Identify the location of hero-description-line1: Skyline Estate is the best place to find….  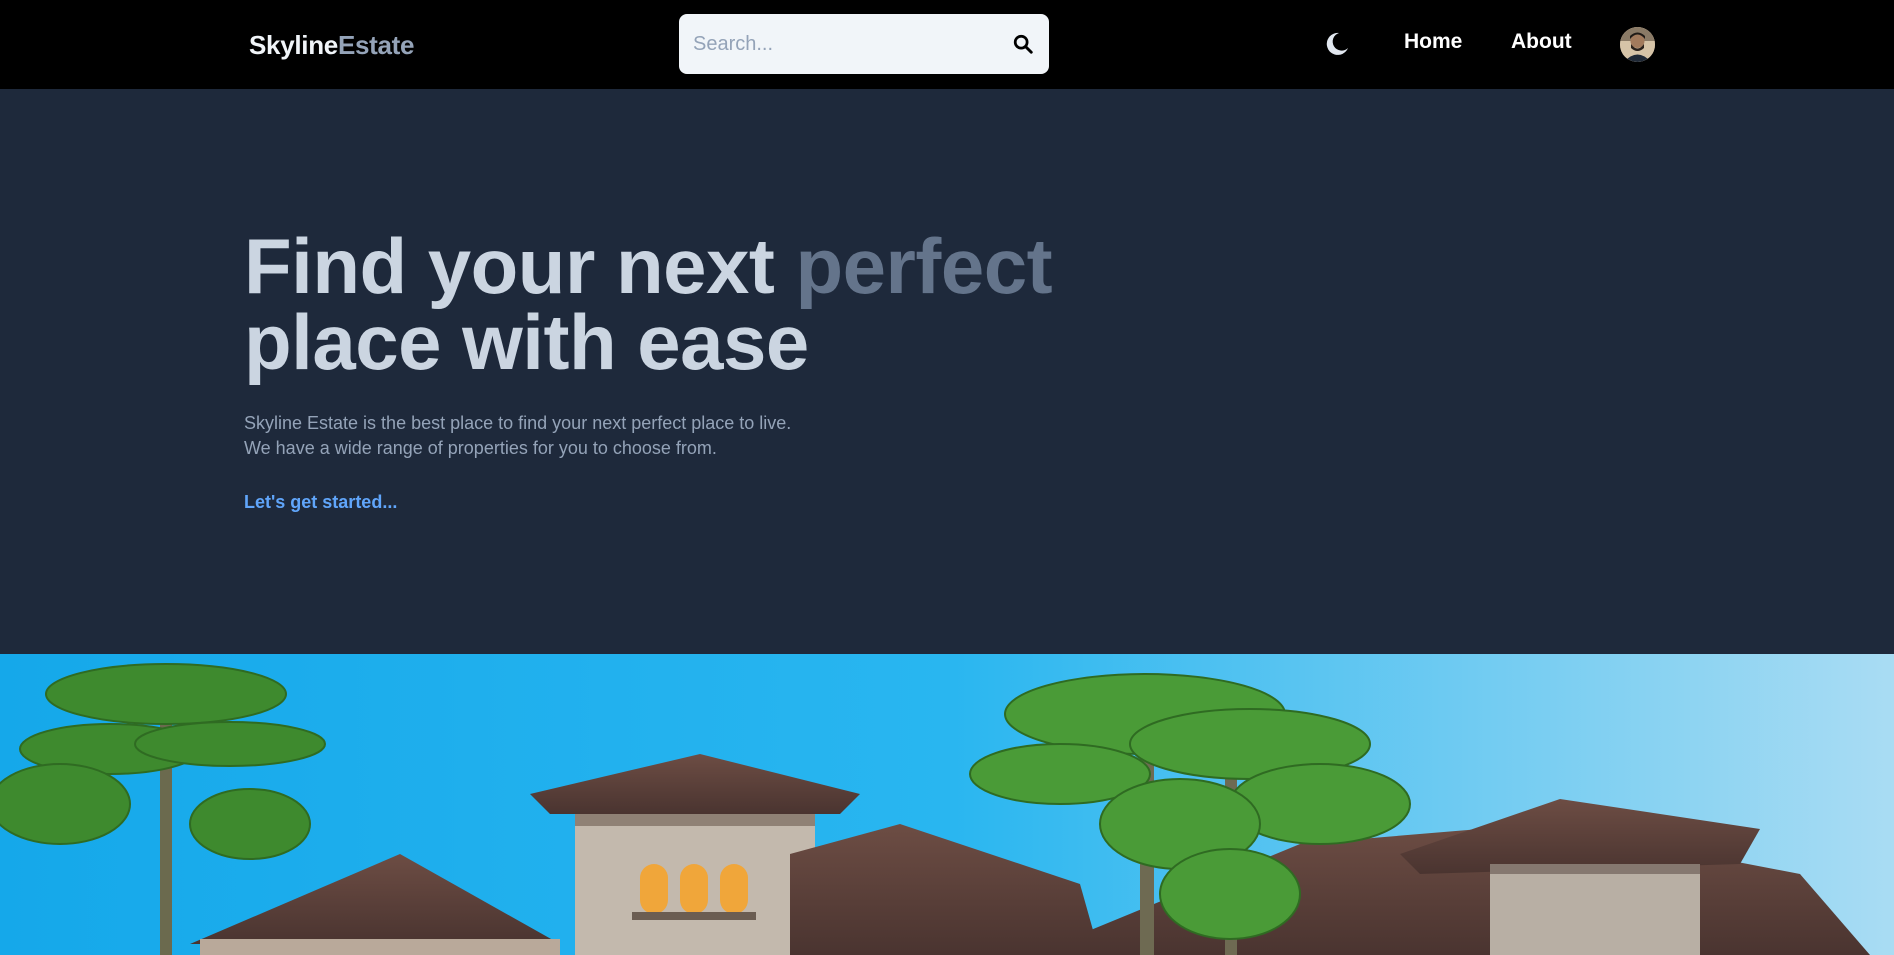
(518, 423).